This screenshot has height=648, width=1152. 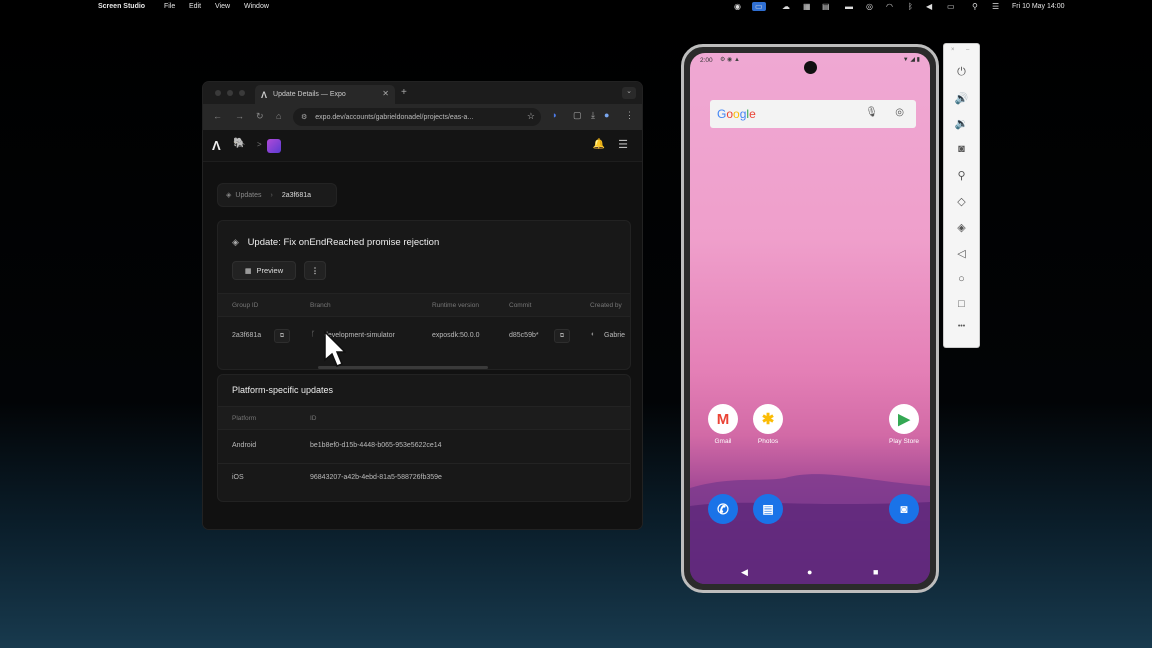 I want to click on menu-edit: Edit, so click(x=195, y=6).